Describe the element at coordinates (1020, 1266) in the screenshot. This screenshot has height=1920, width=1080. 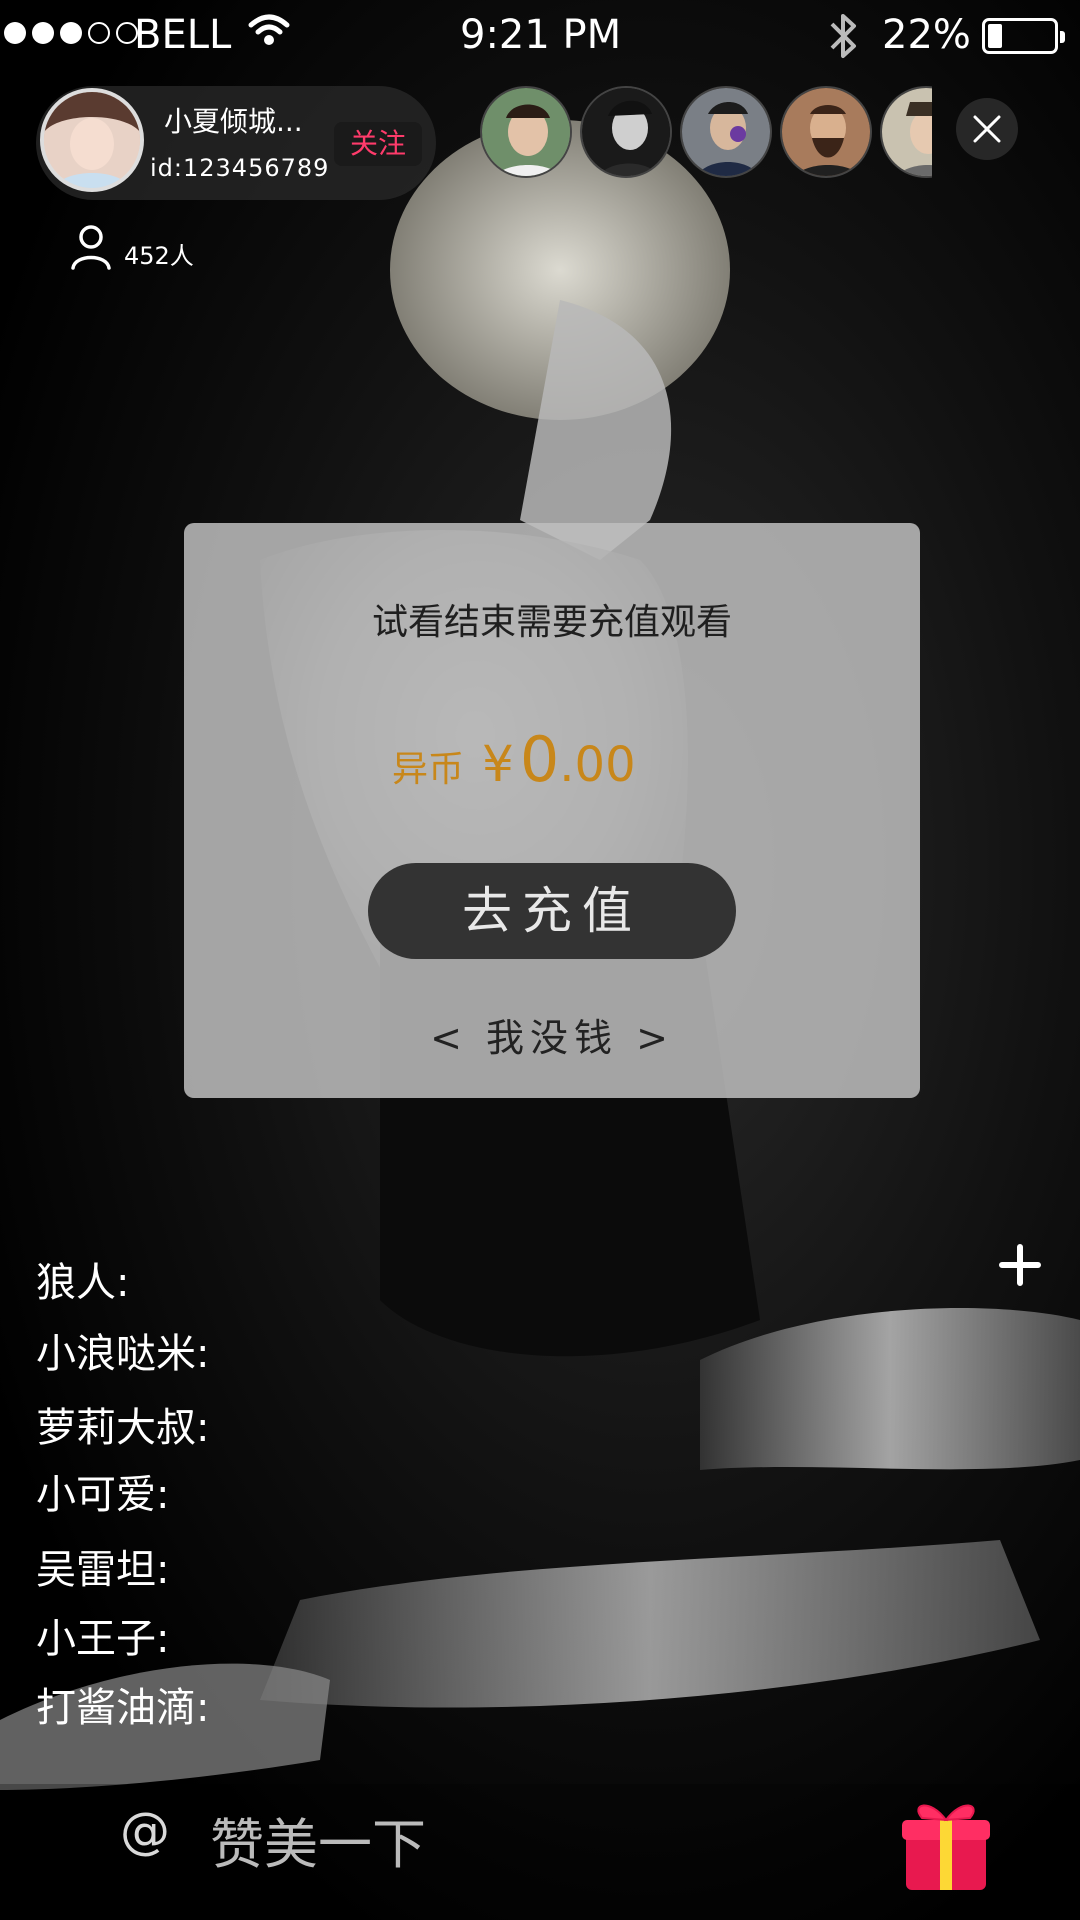
I see `plus-icon` at that location.